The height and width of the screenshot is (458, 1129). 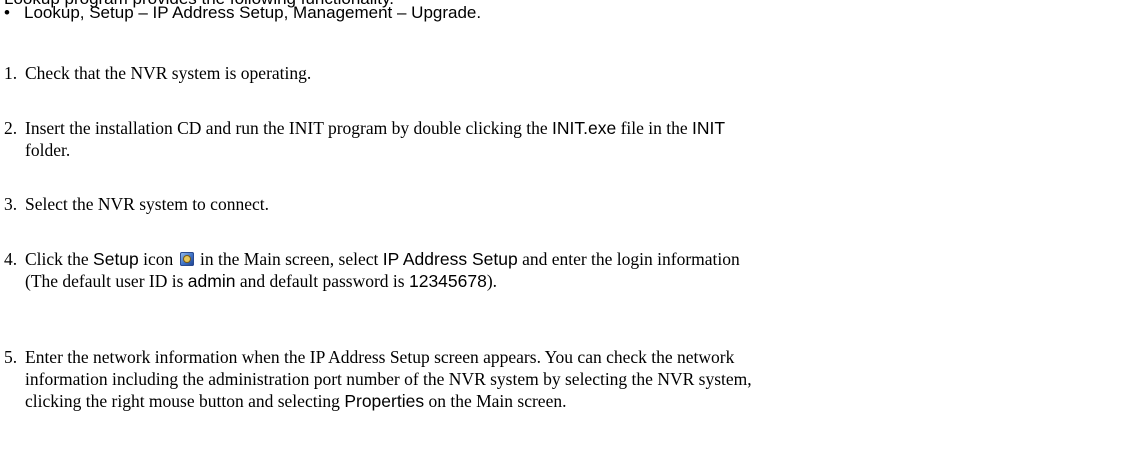 What do you see at coordinates (11, 73) in the screenshot?
I see `step-number: 1.` at bounding box center [11, 73].